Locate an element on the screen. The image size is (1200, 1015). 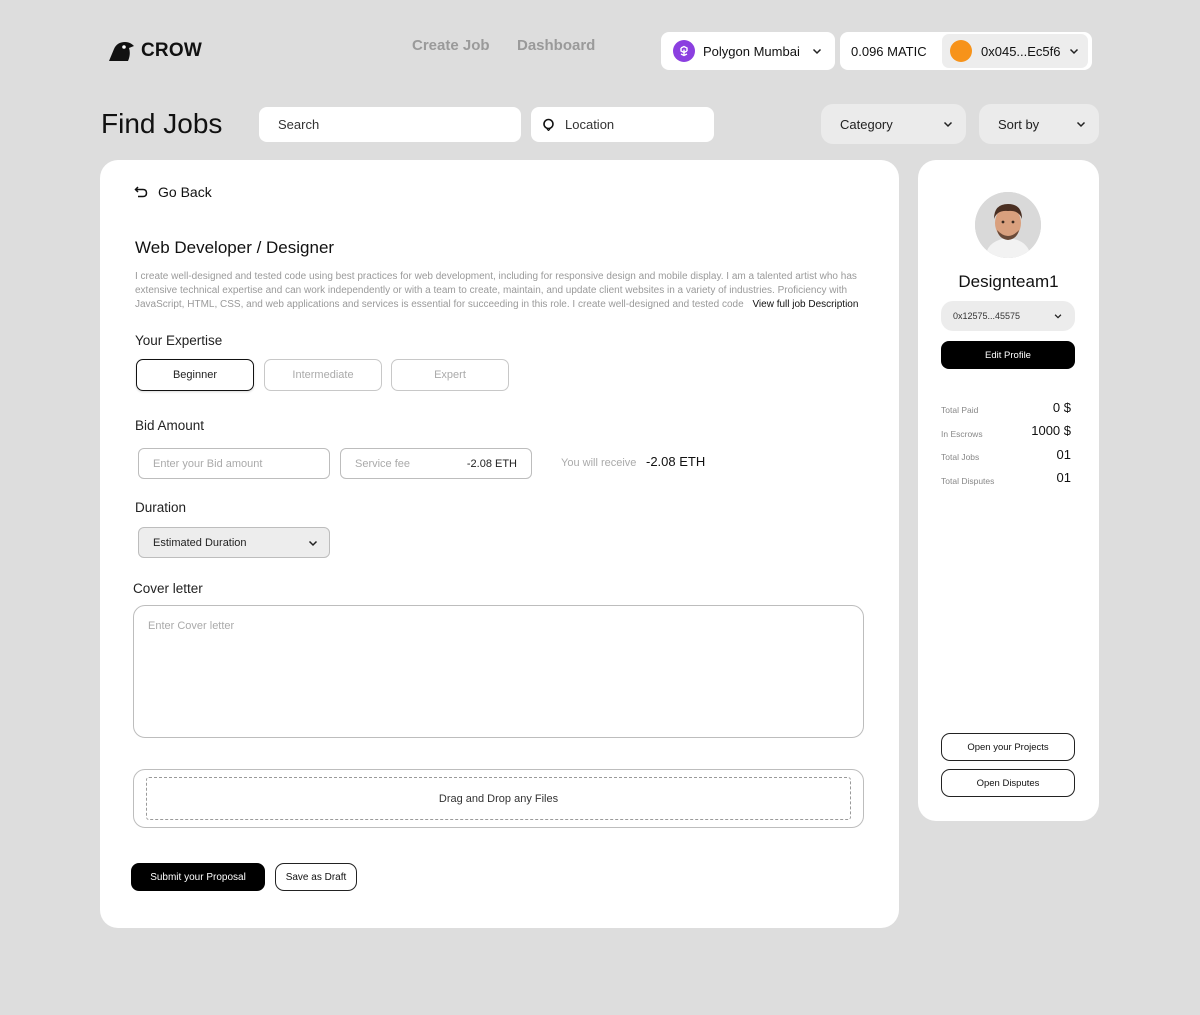
expertise-expert-button: Expert is located at coordinates (450, 375).